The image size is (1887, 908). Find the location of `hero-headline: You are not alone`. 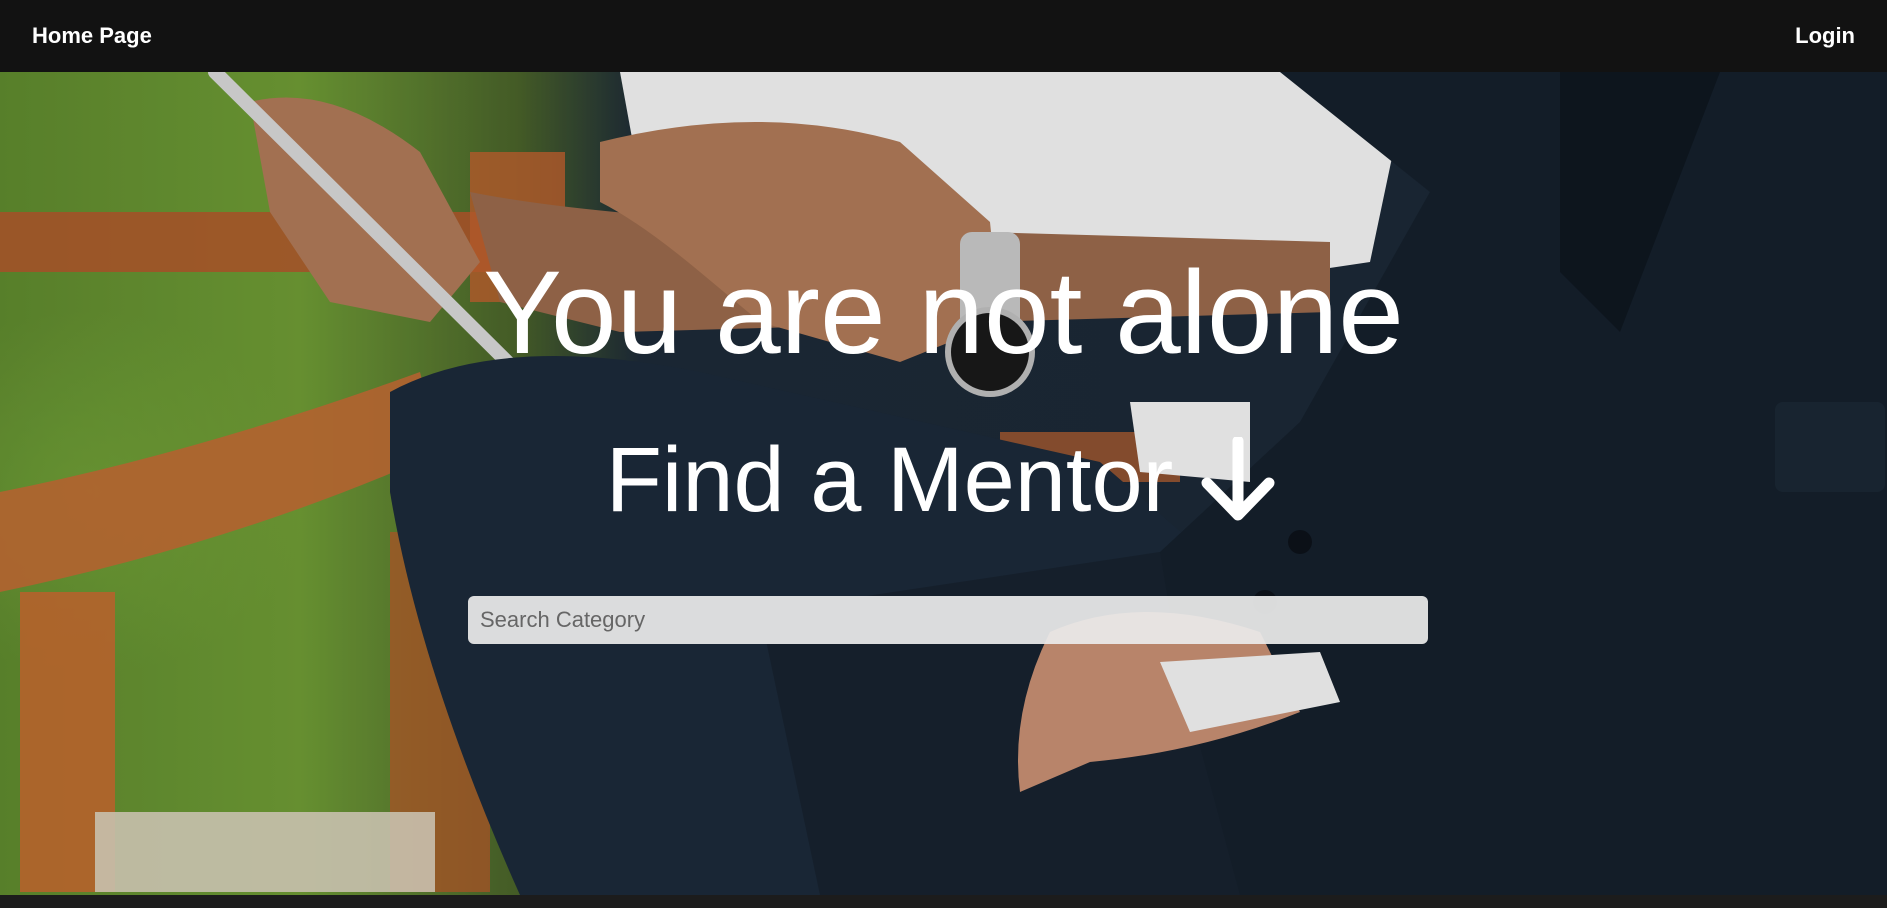

hero-headline: You are not alone is located at coordinates (943, 313).